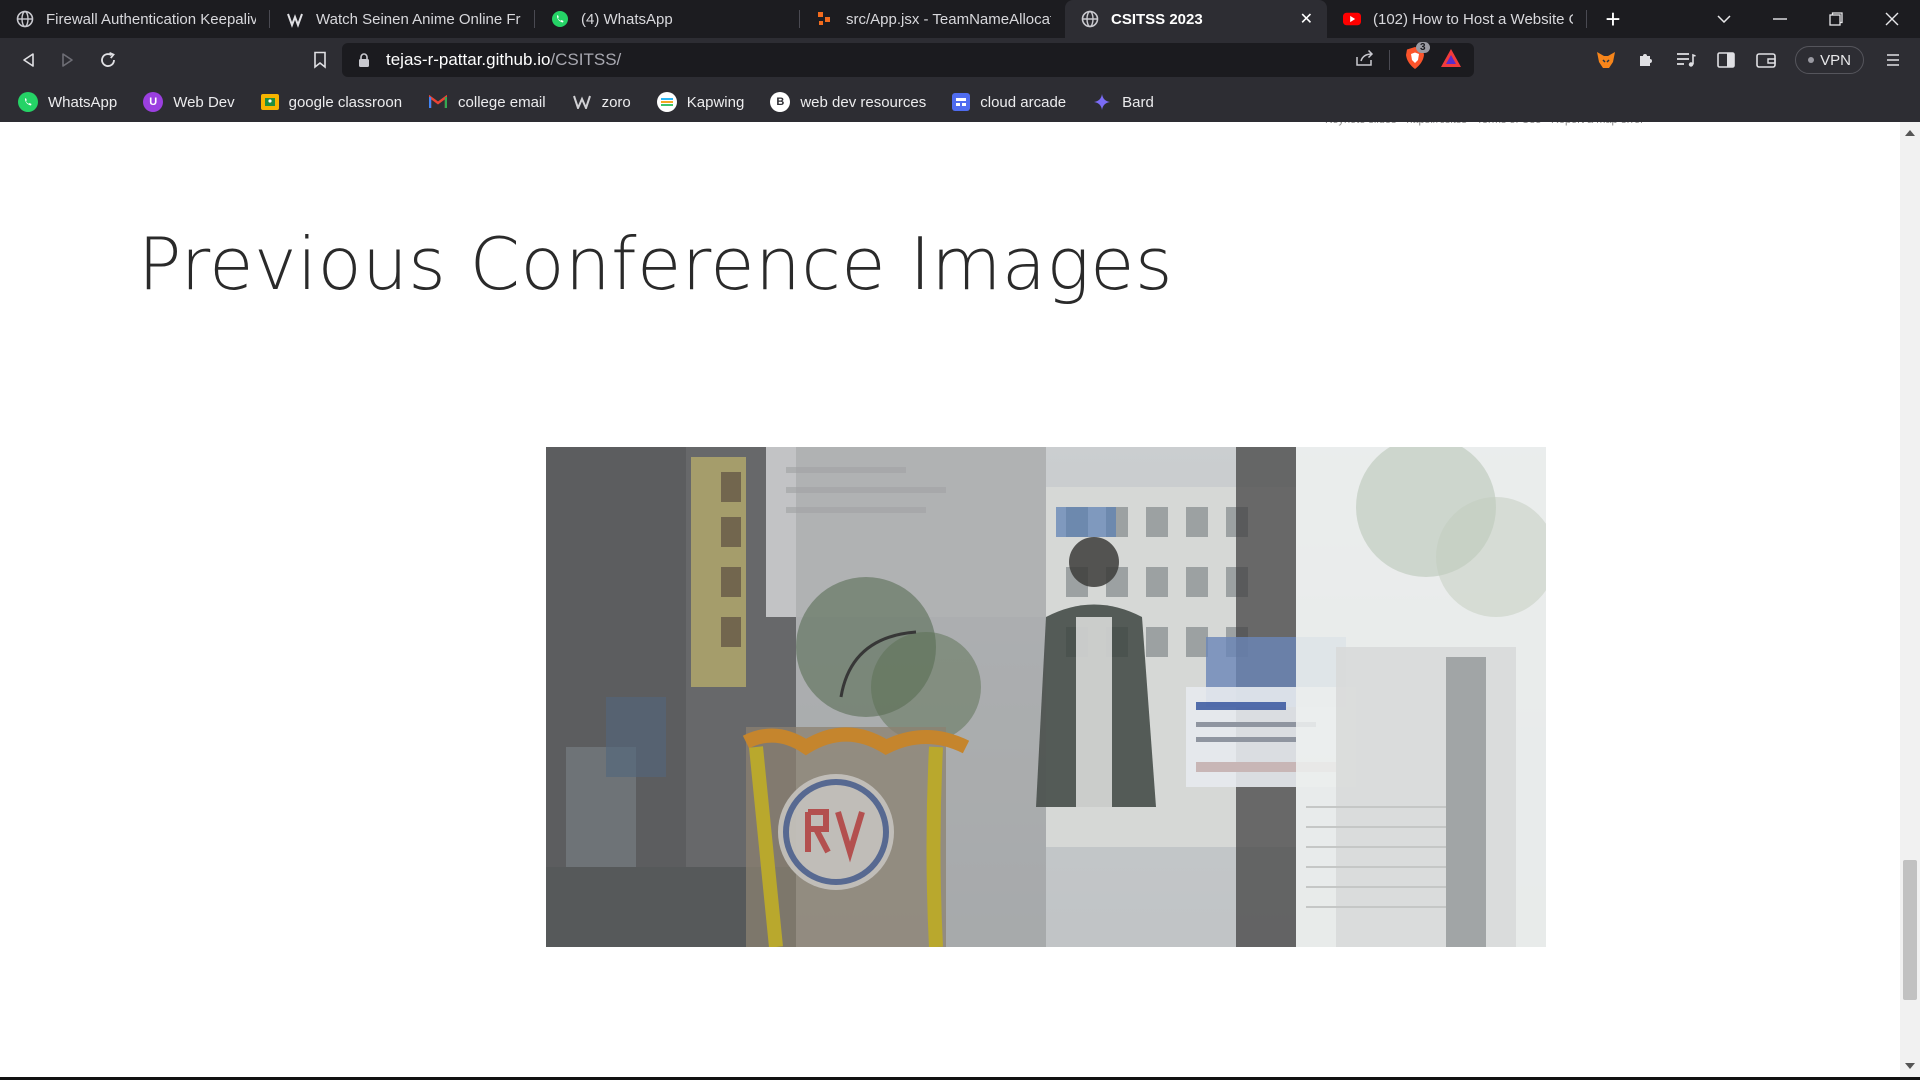 Image resolution: width=1920 pixels, height=1080 pixels. I want to click on bookmark-kapwing: Kapwing, so click(700, 102).